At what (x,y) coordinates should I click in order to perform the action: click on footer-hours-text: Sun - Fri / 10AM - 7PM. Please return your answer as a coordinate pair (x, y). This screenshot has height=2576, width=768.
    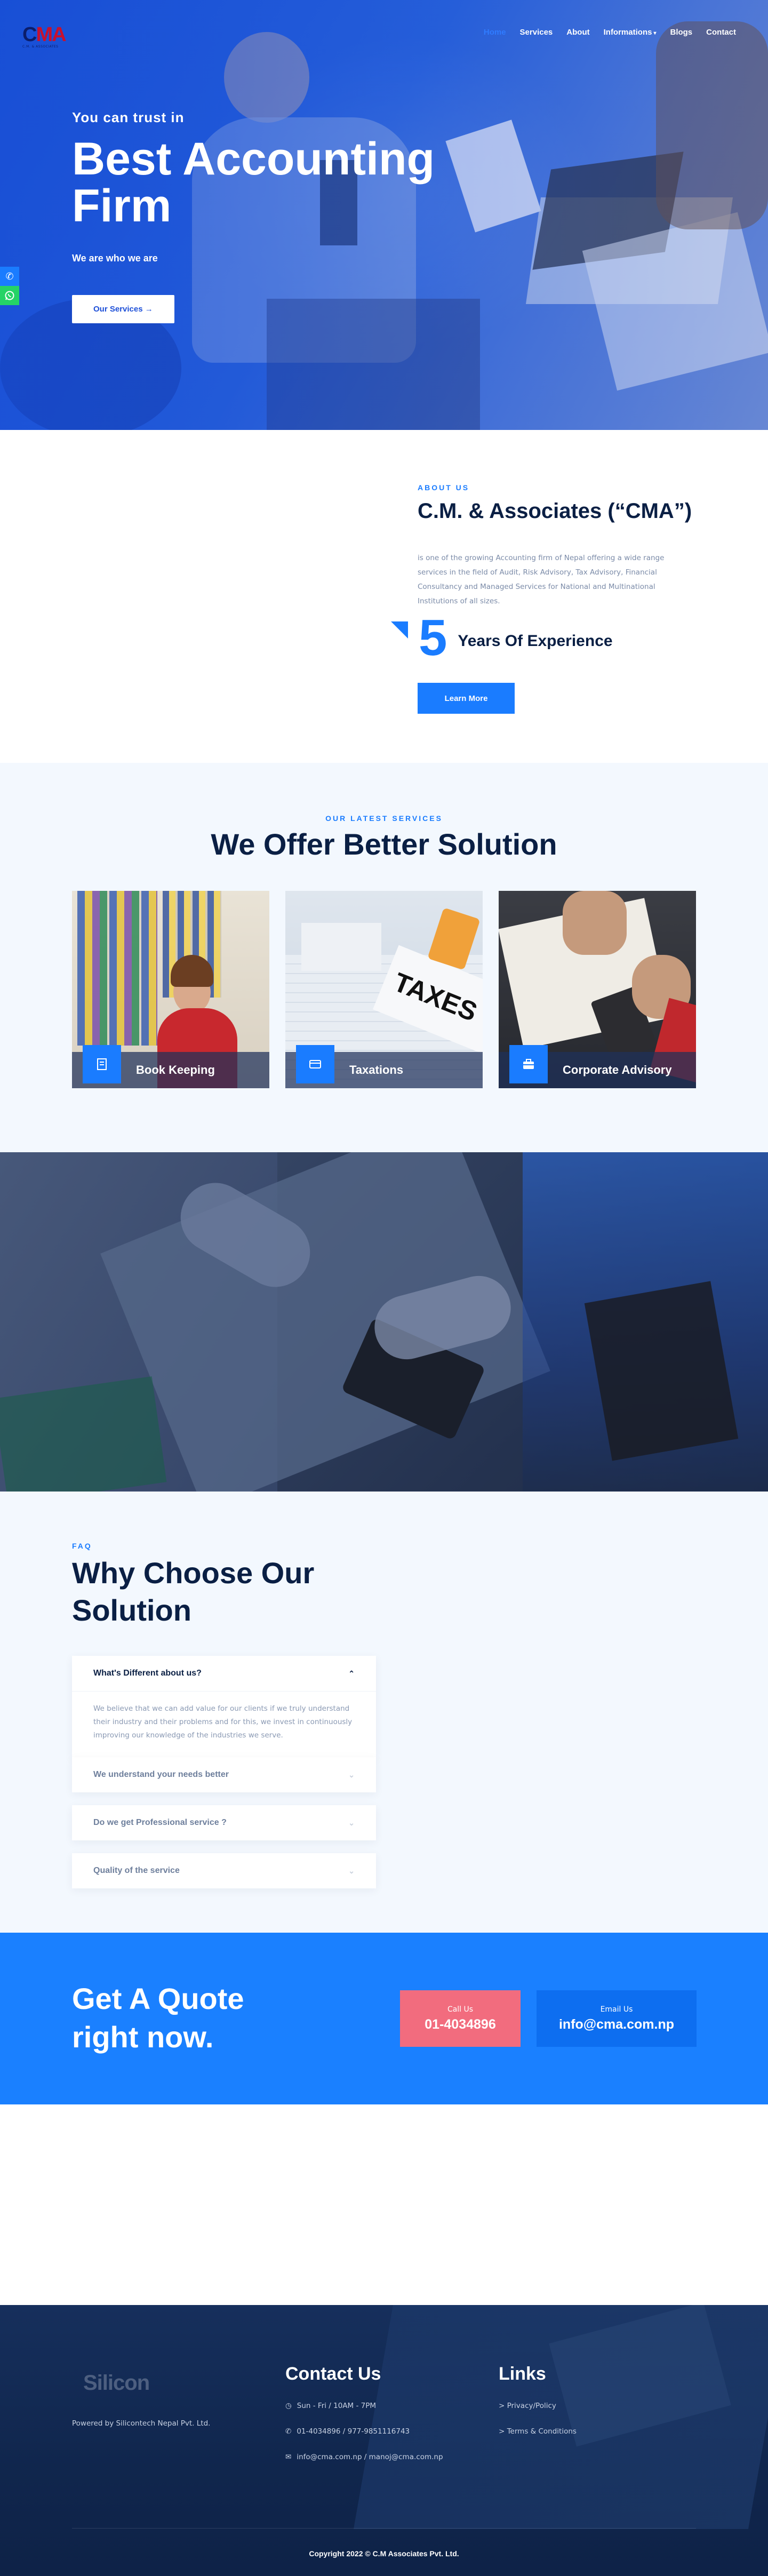
    Looking at the image, I should click on (337, 2406).